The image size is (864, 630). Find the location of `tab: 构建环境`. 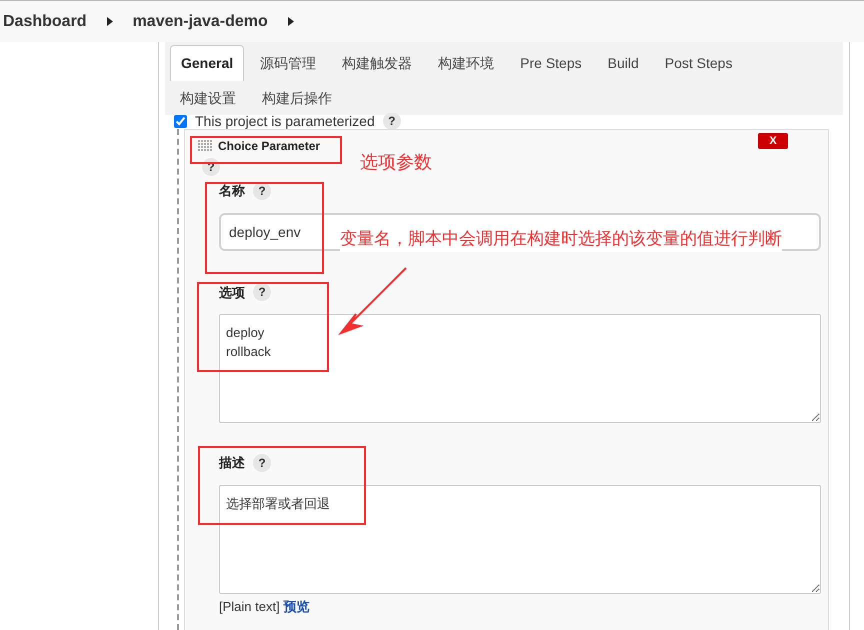

tab: 构建环境 is located at coordinates (466, 63).